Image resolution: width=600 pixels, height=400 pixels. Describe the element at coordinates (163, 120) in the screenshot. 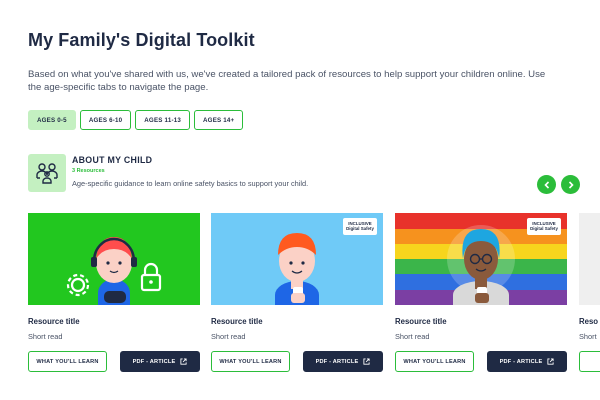

I see `tab-ages-11-13: AGES 11-13` at that location.